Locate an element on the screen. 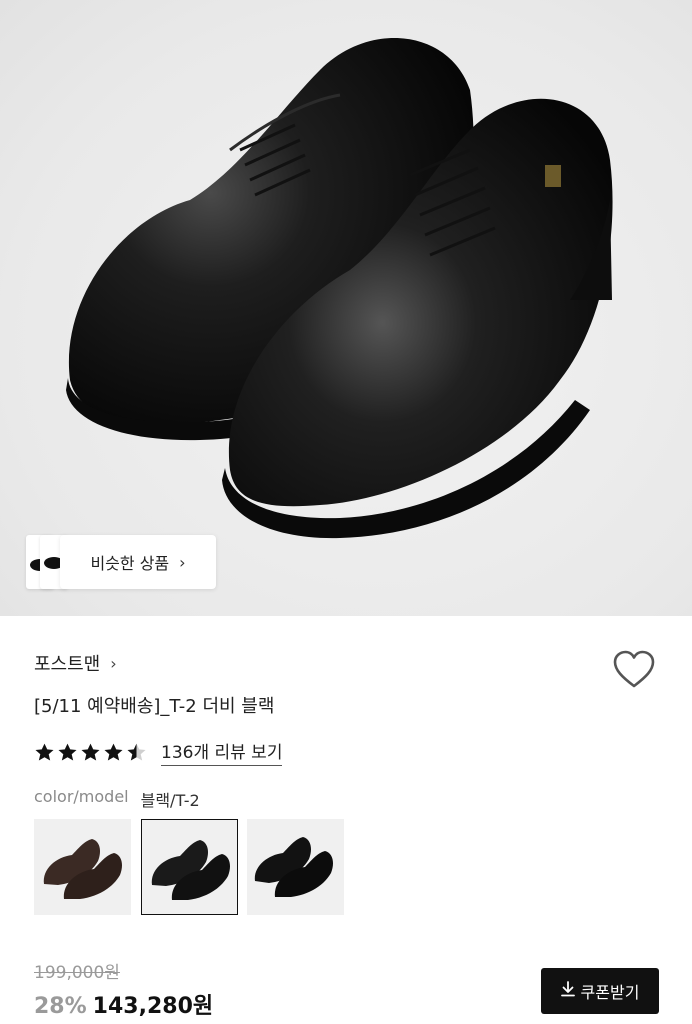 This screenshot has width=692, height=1024. heart-icon is located at coordinates (634, 670).